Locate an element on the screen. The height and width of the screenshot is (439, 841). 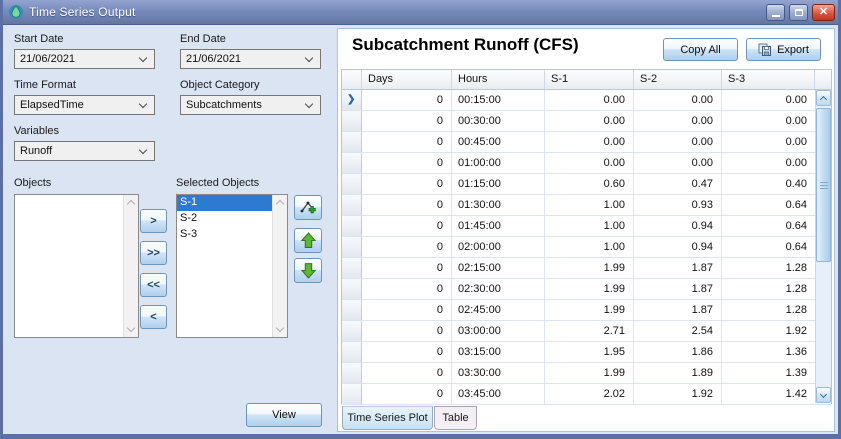
selected-objects-scrollbar is located at coordinates (279, 266).